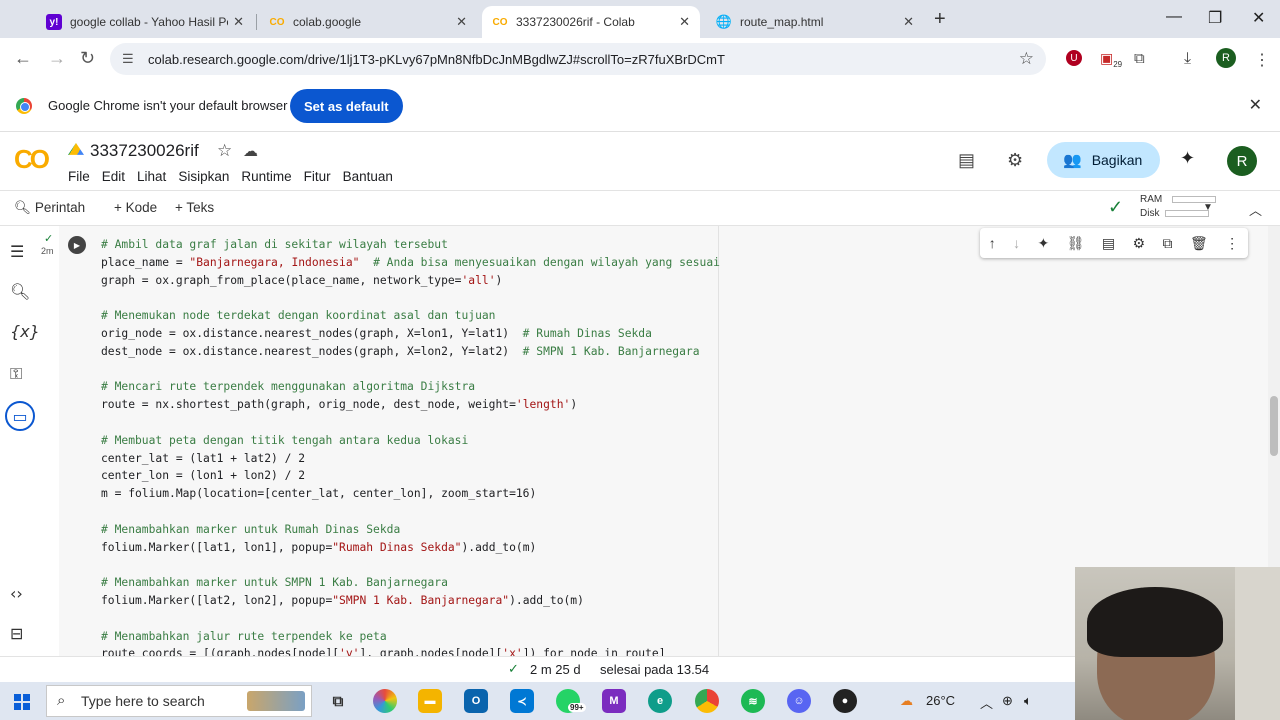 Image resolution: width=1280 pixels, height=720 pixels. I want to click on share-button: 👥 Bagikan, so click(1103, 160).